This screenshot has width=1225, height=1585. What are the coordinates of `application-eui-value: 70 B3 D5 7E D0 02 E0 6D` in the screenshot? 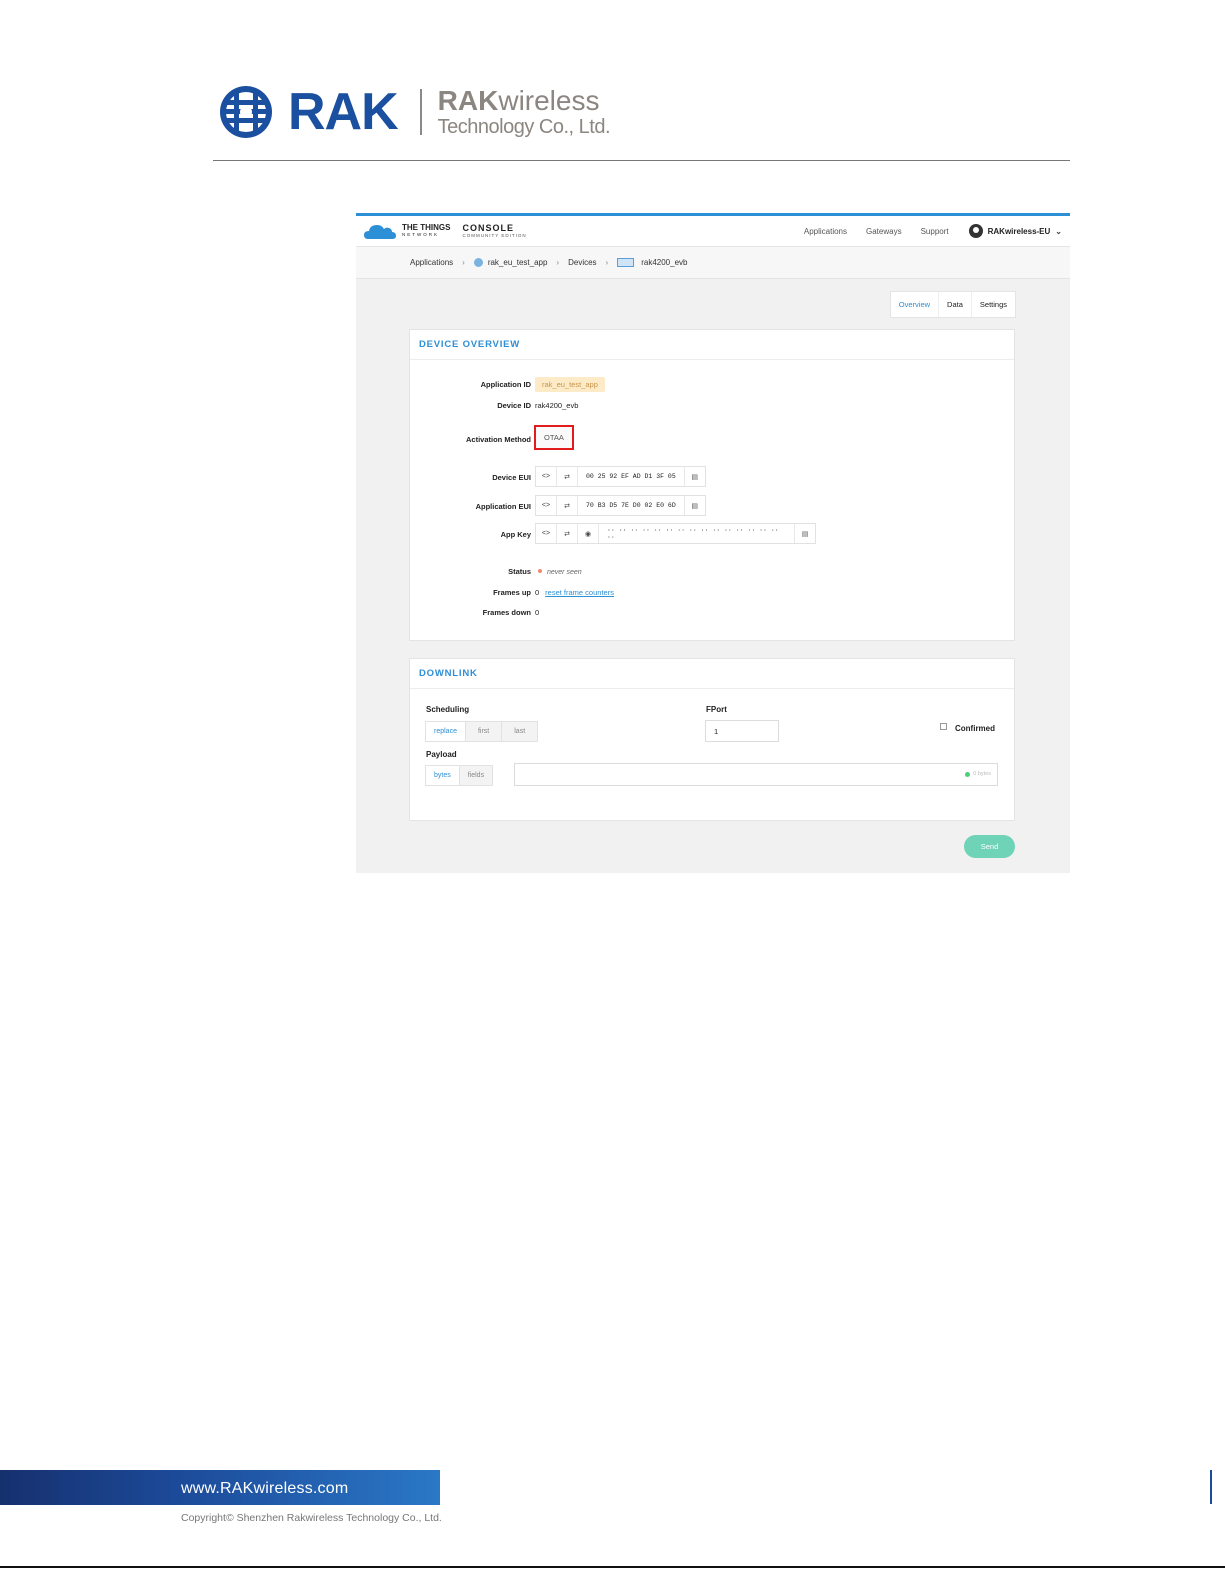 It's located at (631, 505).